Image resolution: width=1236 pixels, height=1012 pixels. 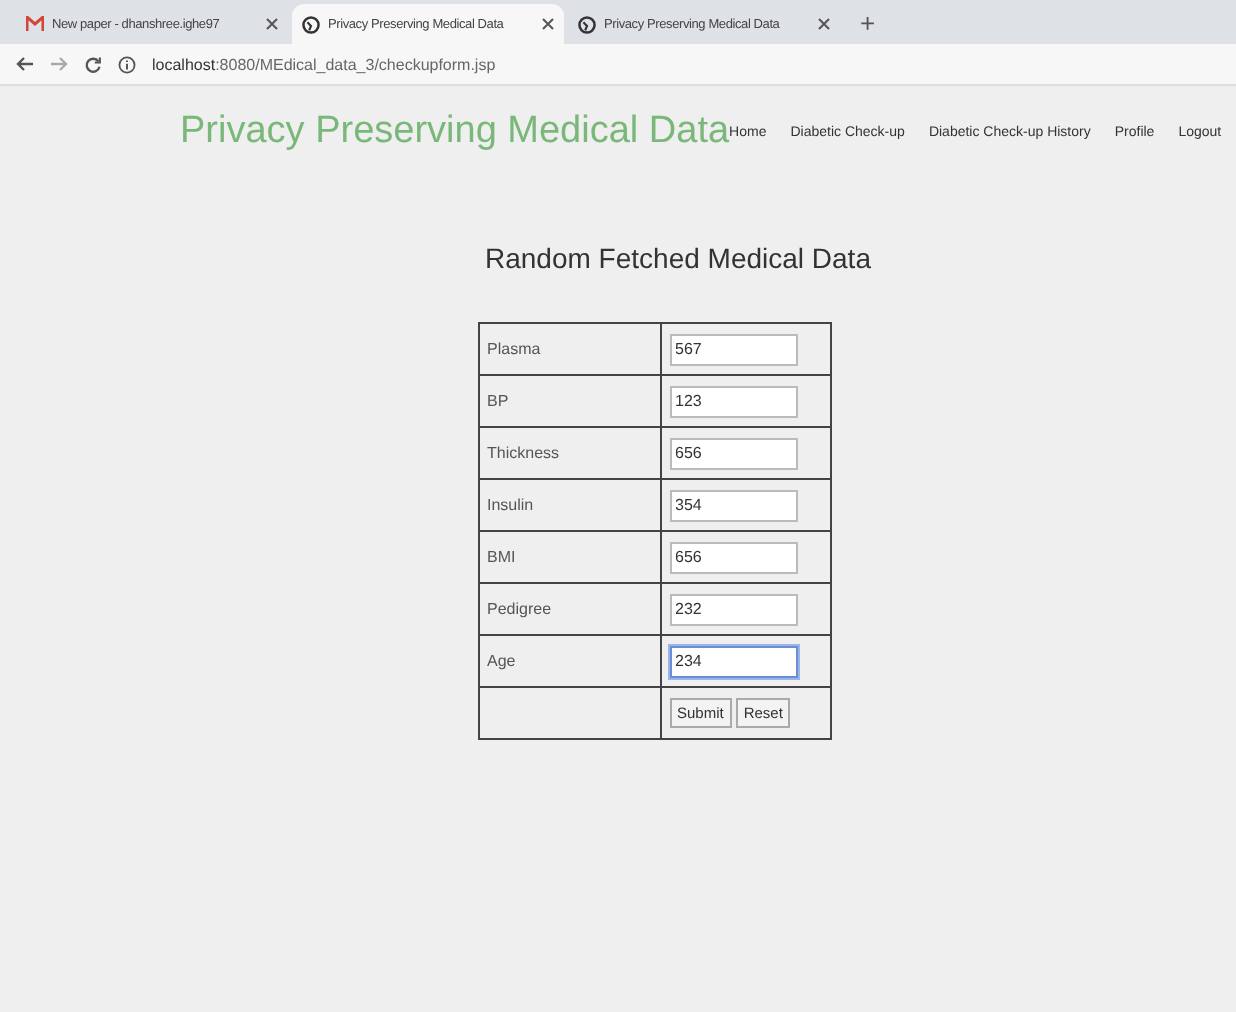 What do you see at coordinates (569, 349) in the screenshot?
I see `field-label: Plasma` at bounding box center [569, 349].